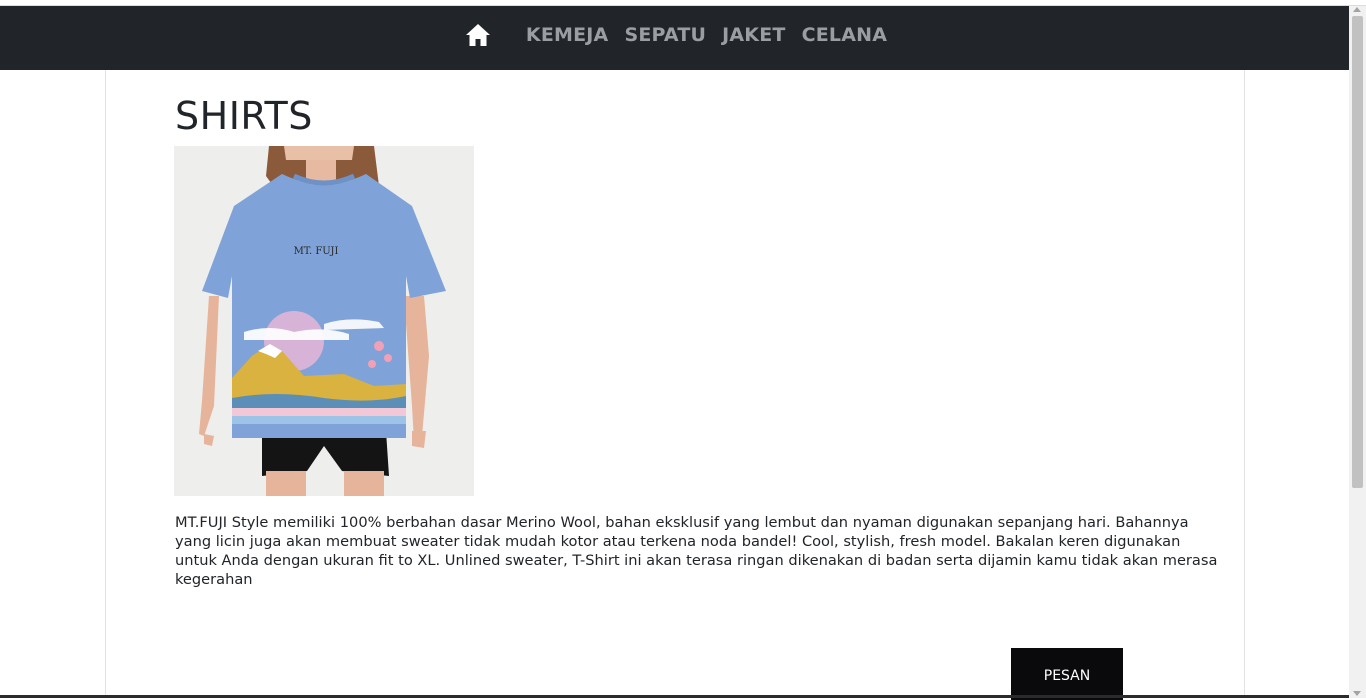 The image size is (1366, 700). I want to click on home-link, so click(478, 35).